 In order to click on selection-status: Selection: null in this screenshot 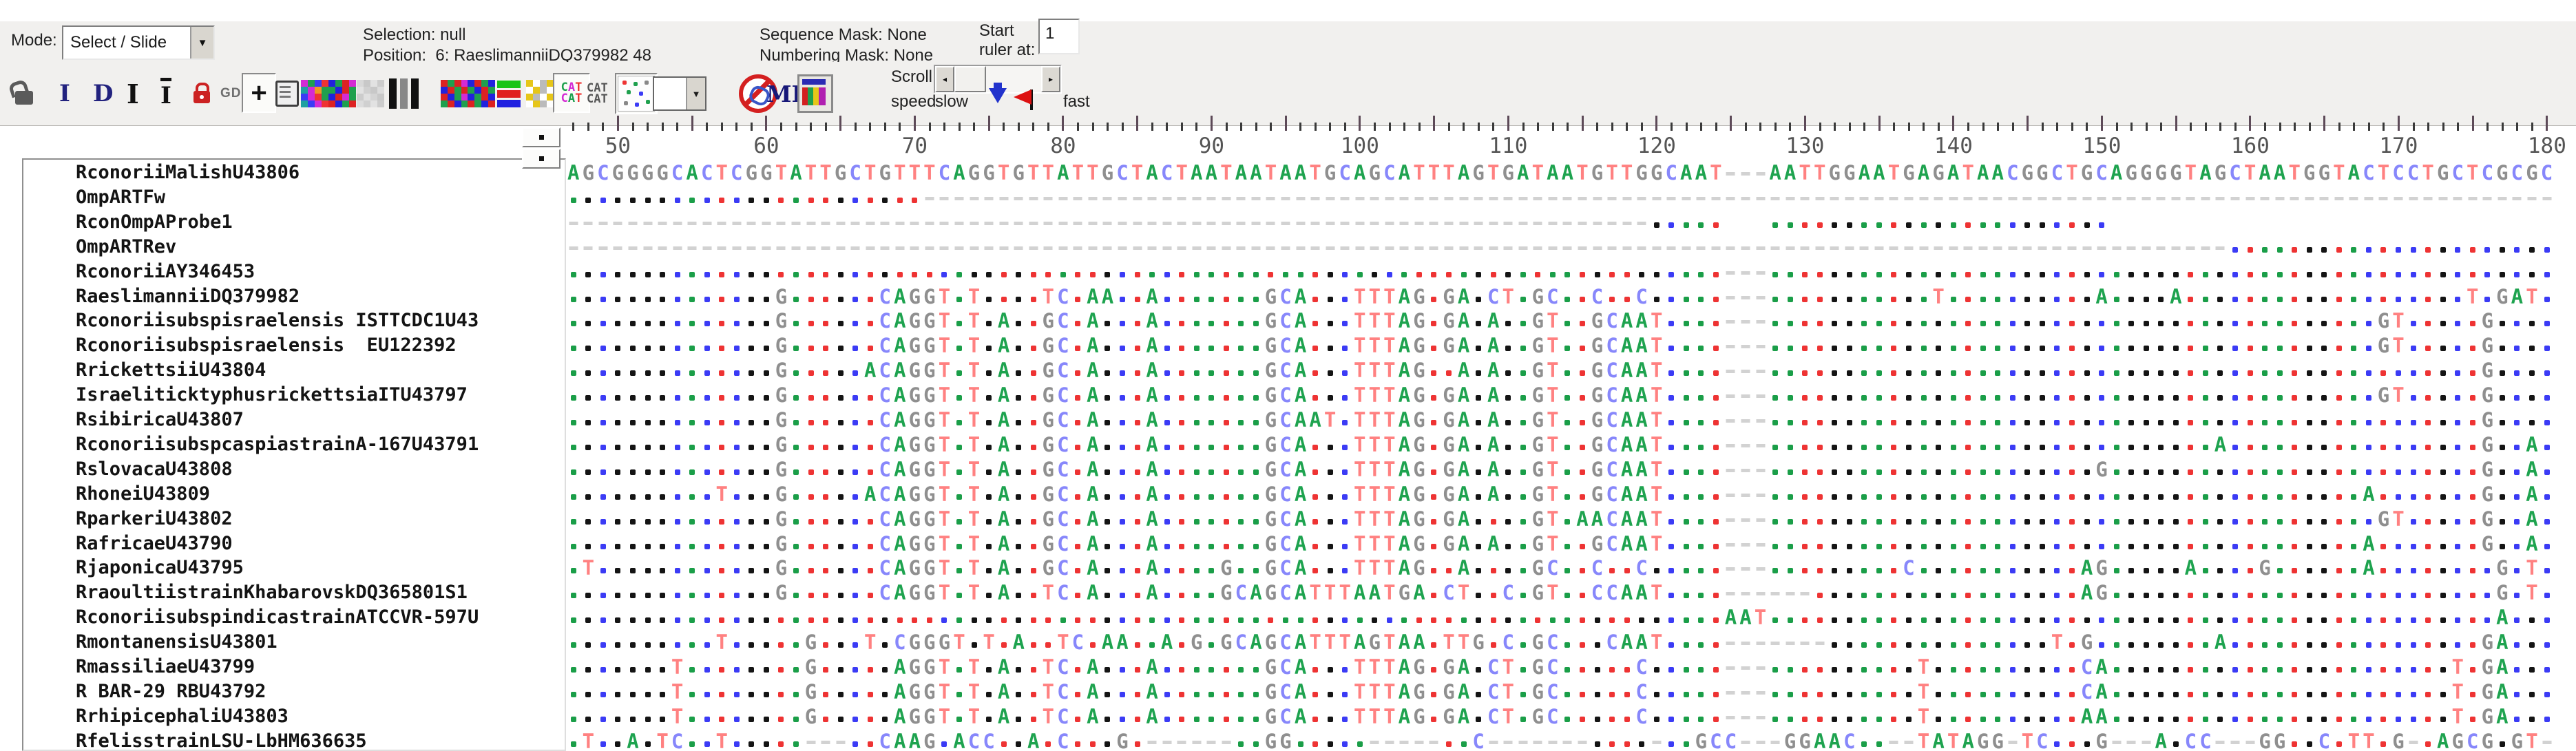, I will do `click(414, 34)`.